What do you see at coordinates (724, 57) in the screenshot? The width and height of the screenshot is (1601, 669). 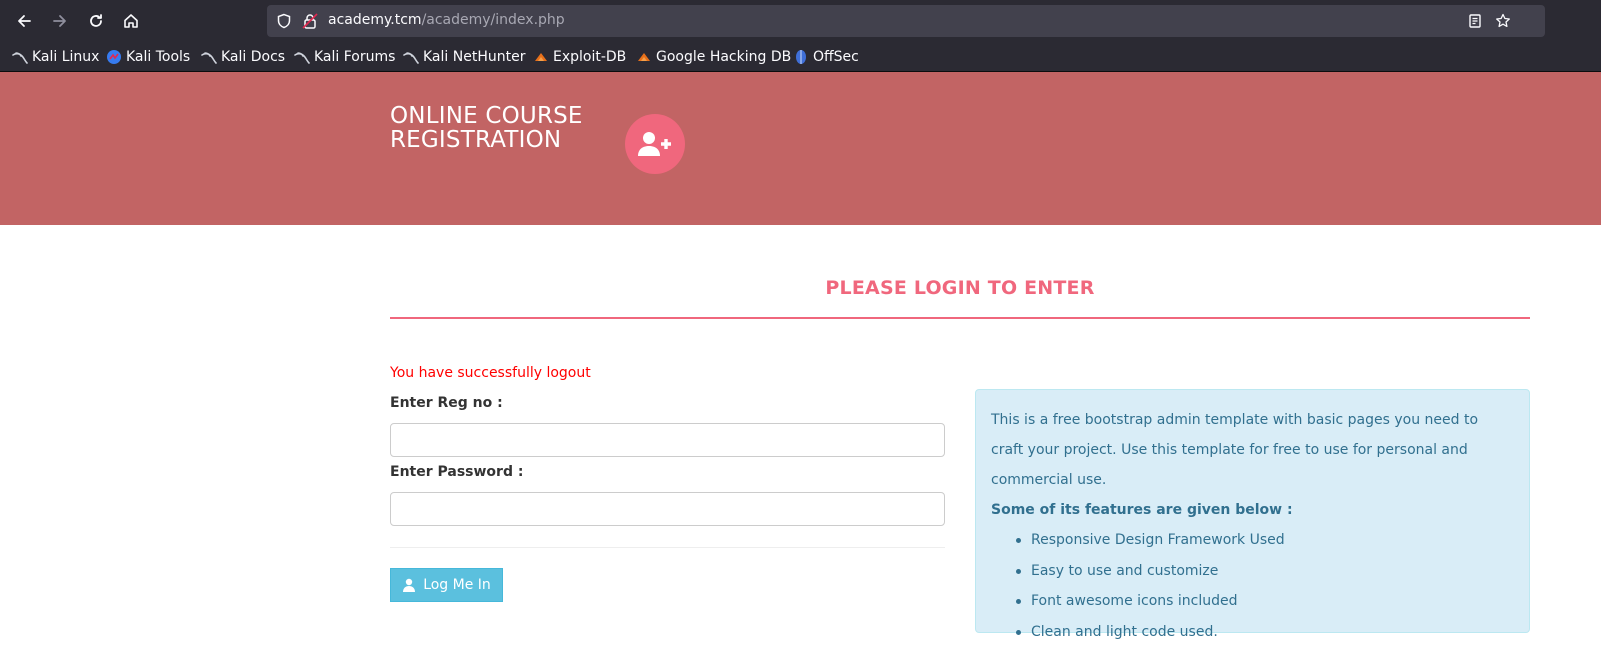 I see `bookmark-label: Google Hacking DB` at bounding box center [724, 57].